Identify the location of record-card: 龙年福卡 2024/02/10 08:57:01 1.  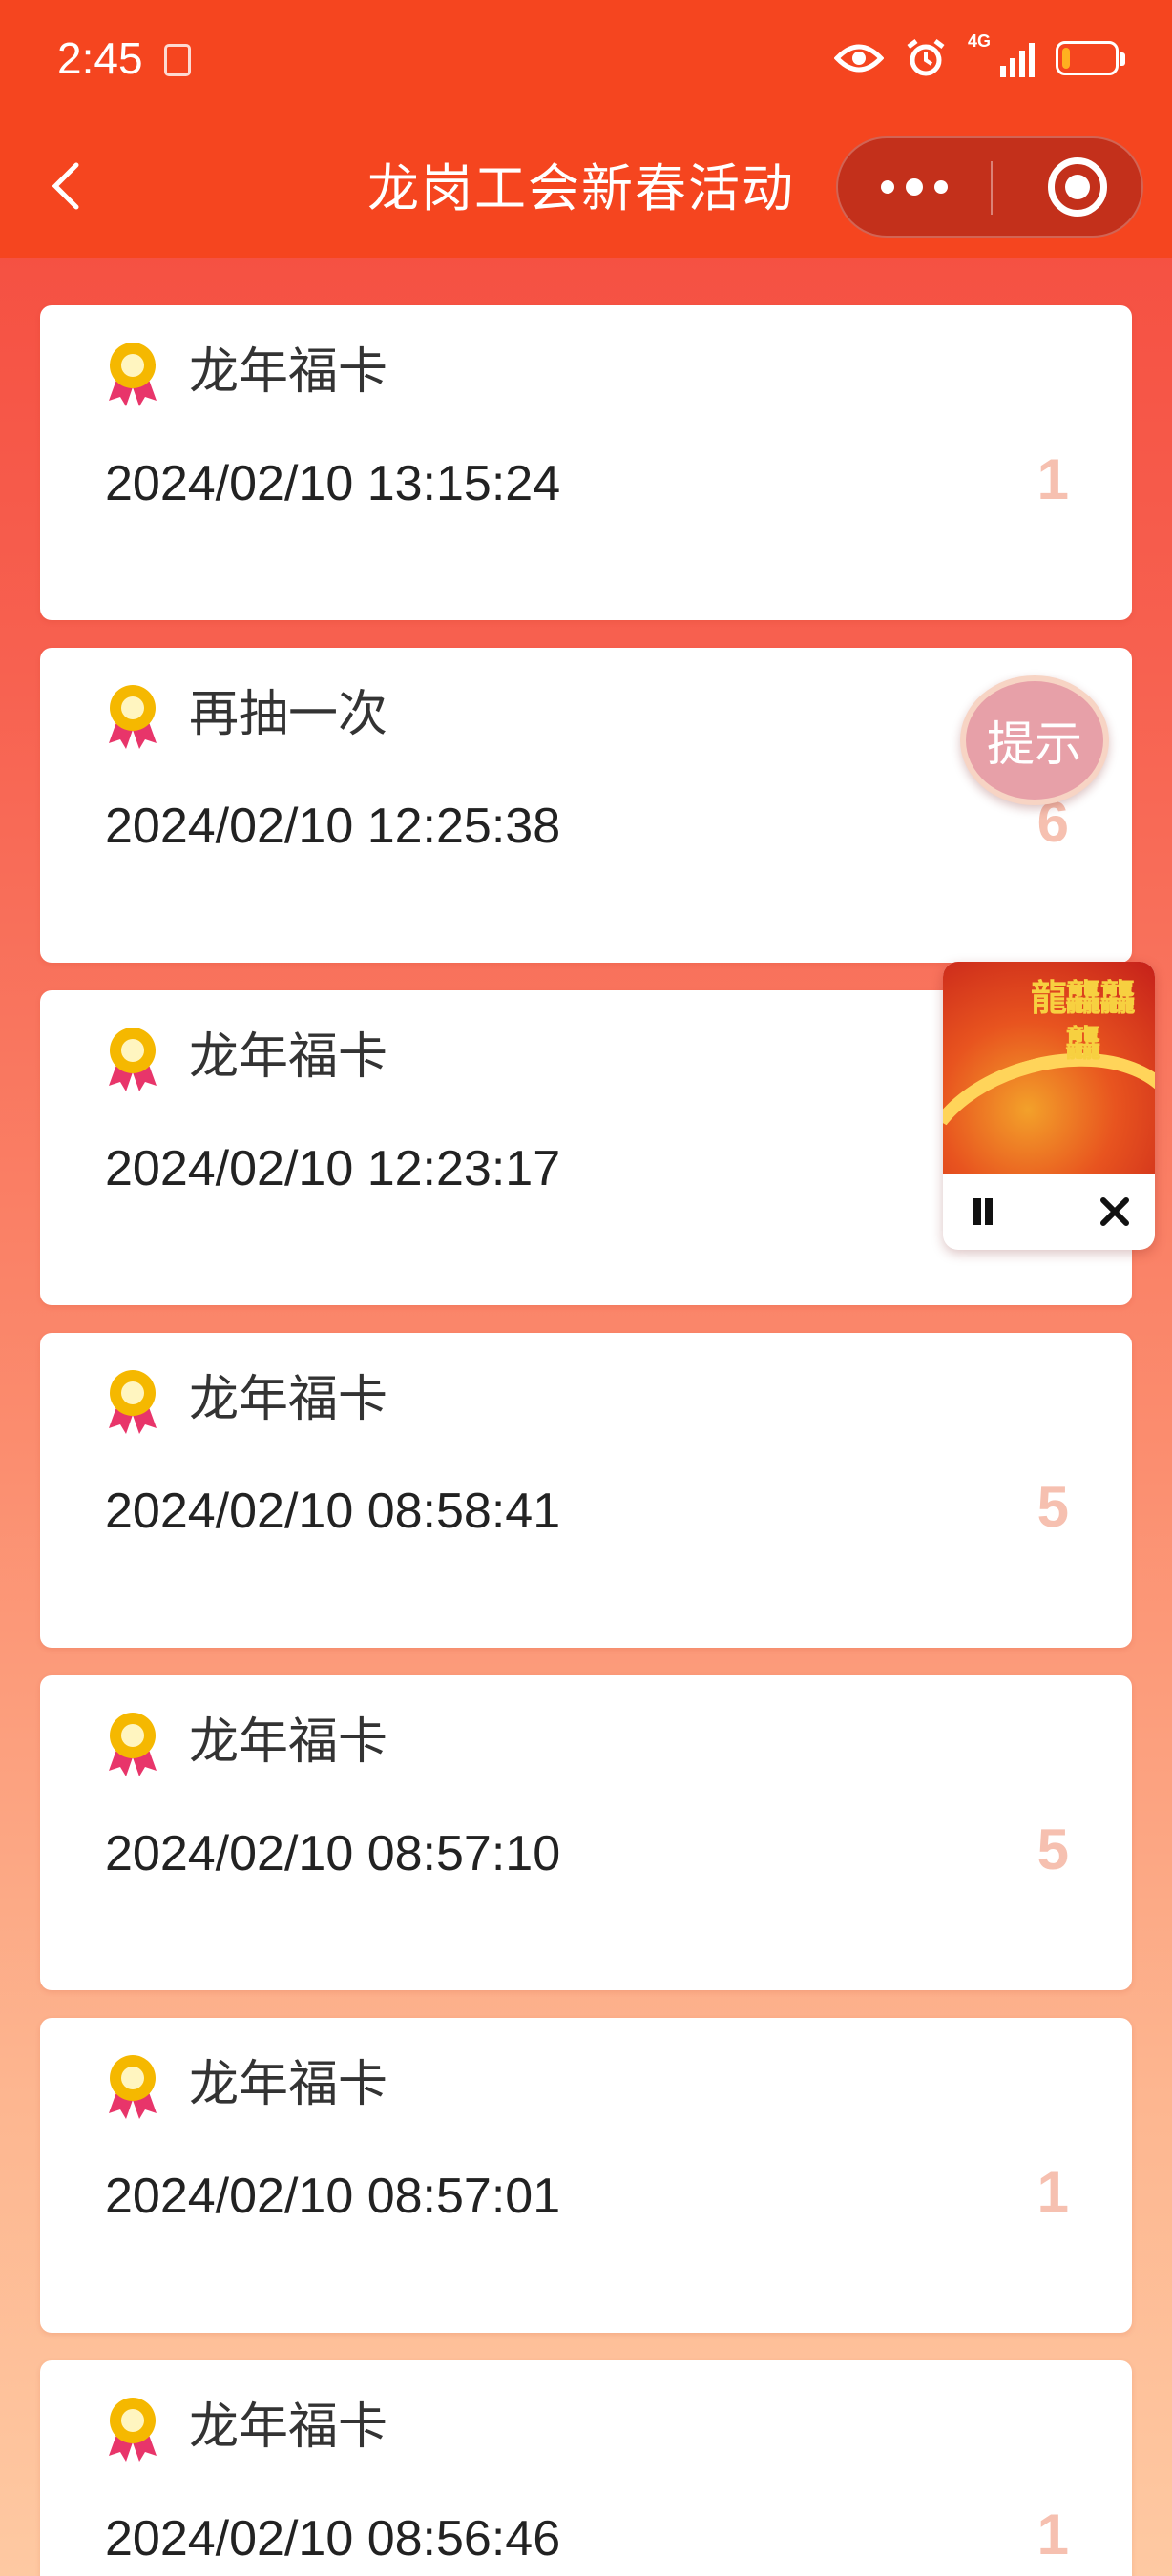
(586, 2175).